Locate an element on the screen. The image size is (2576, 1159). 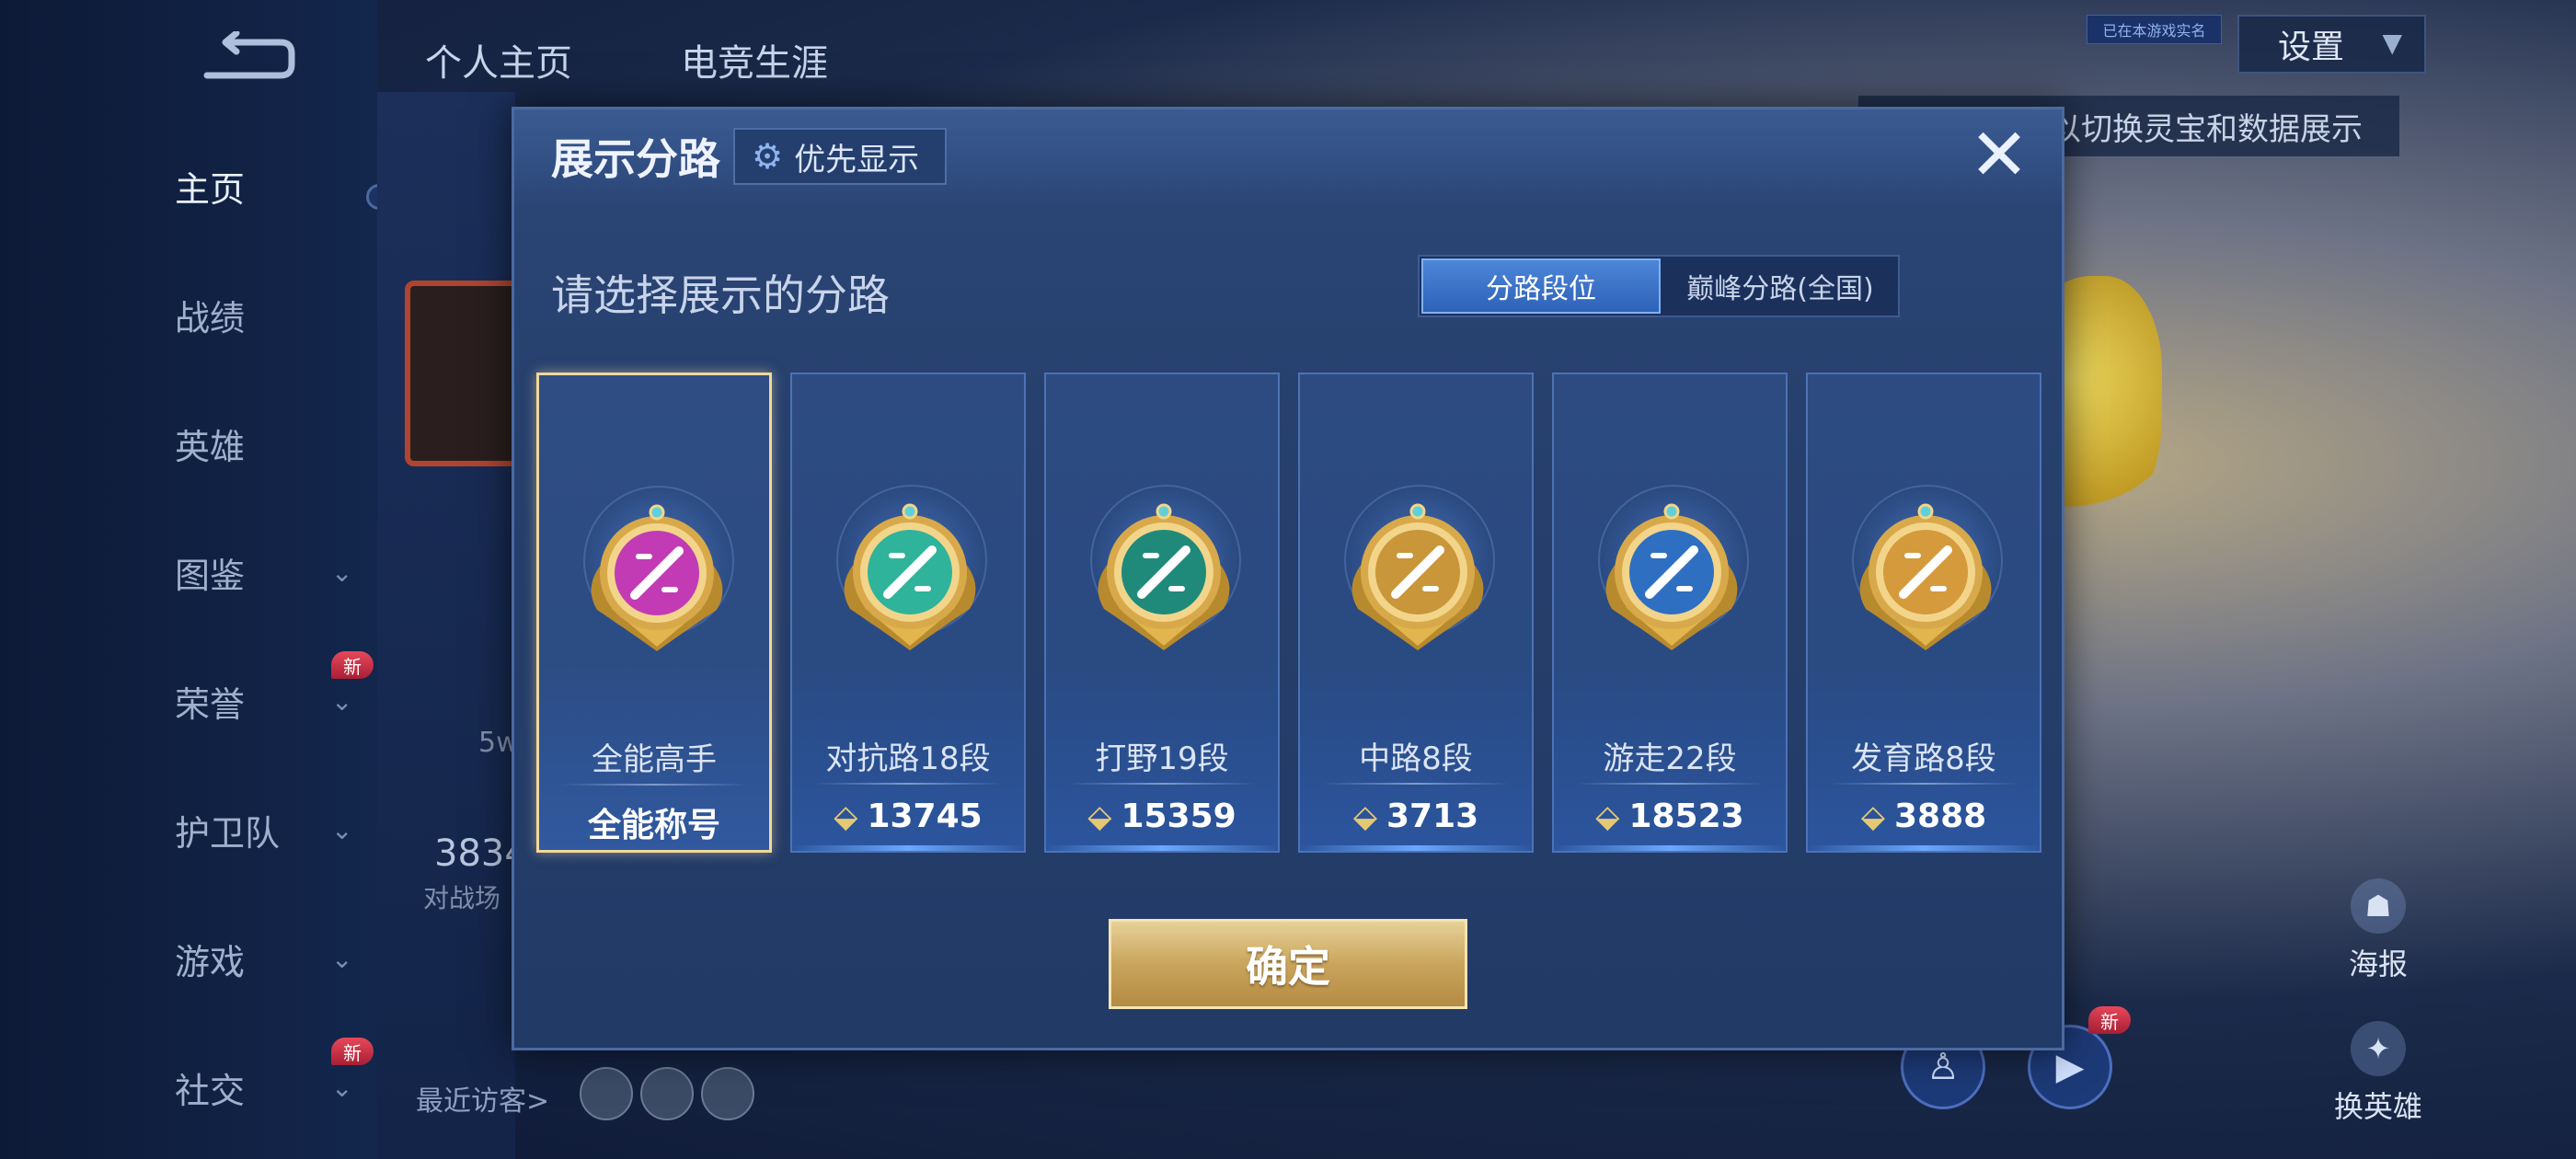
lane-points: ⬙ 3888 is located at coordinates (1924, 816).